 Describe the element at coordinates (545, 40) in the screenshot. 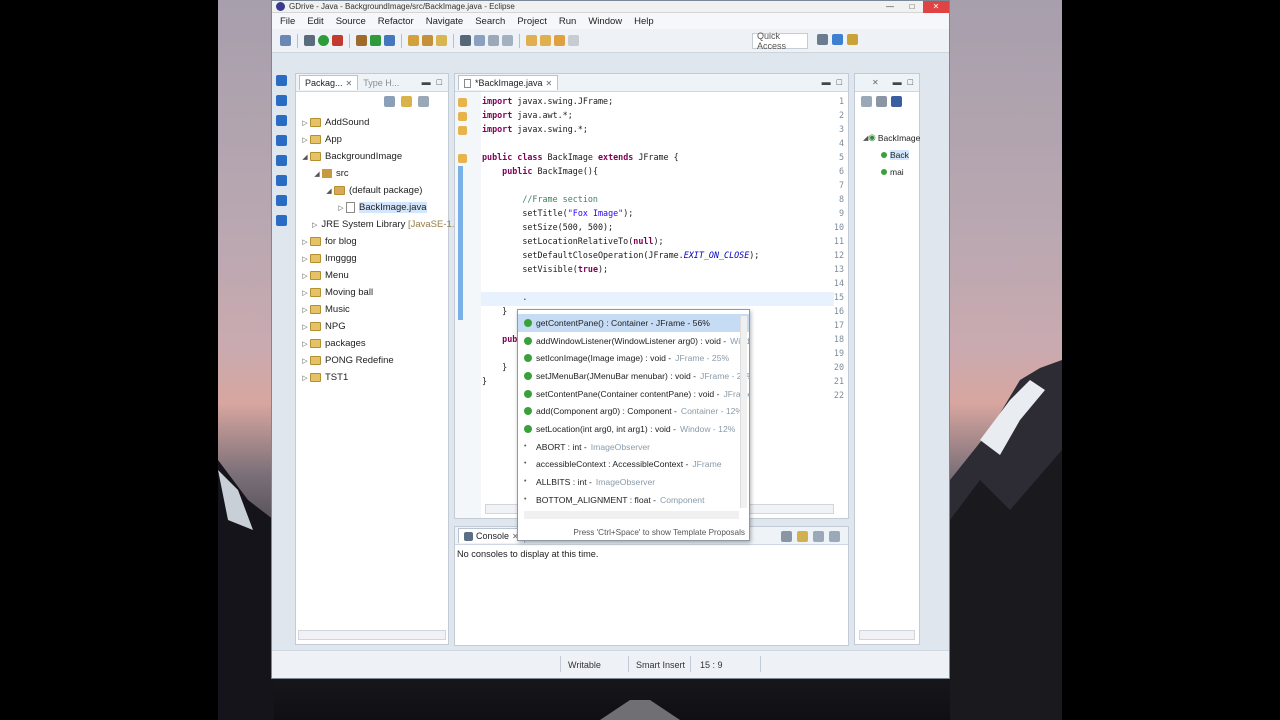

I see `prev-annotation-icon` at that location.